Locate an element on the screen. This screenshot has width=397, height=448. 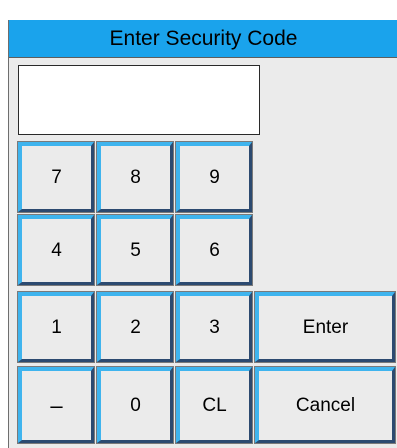
code-display is located at coordinates (139, 100).